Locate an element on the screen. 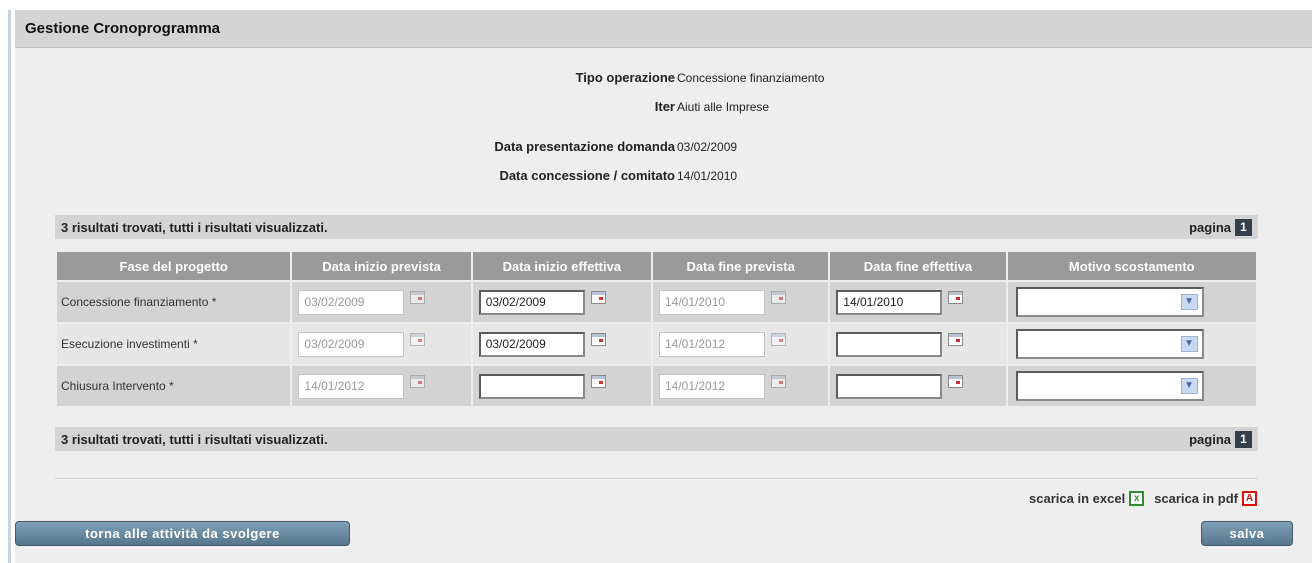 The image size is (1312, 563). page-title: Gestione Cronoprogramma is located at coordinates (123, 28).